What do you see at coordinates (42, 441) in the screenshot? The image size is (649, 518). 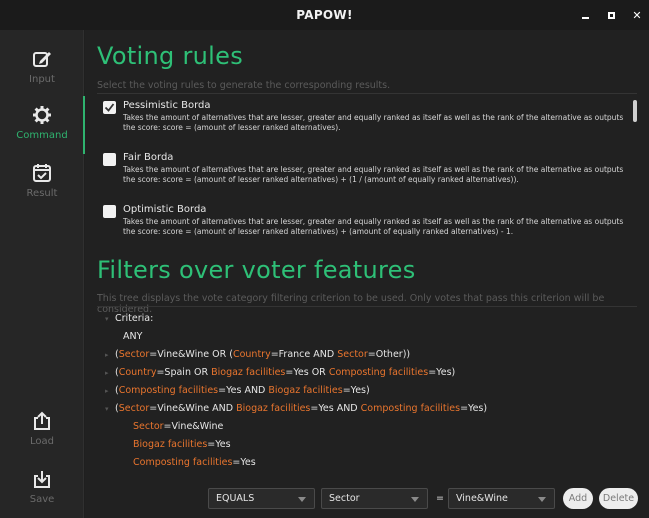 I see `sidebar-item-label: Load` at bounding box center [42, 441].